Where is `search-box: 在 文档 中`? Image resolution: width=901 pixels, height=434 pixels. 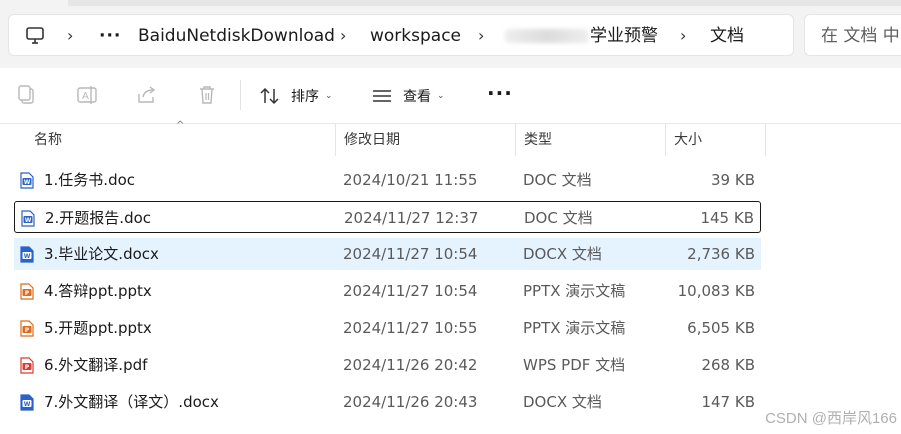 search-box: 在 文档 中 is located at coordinates (852, 35).